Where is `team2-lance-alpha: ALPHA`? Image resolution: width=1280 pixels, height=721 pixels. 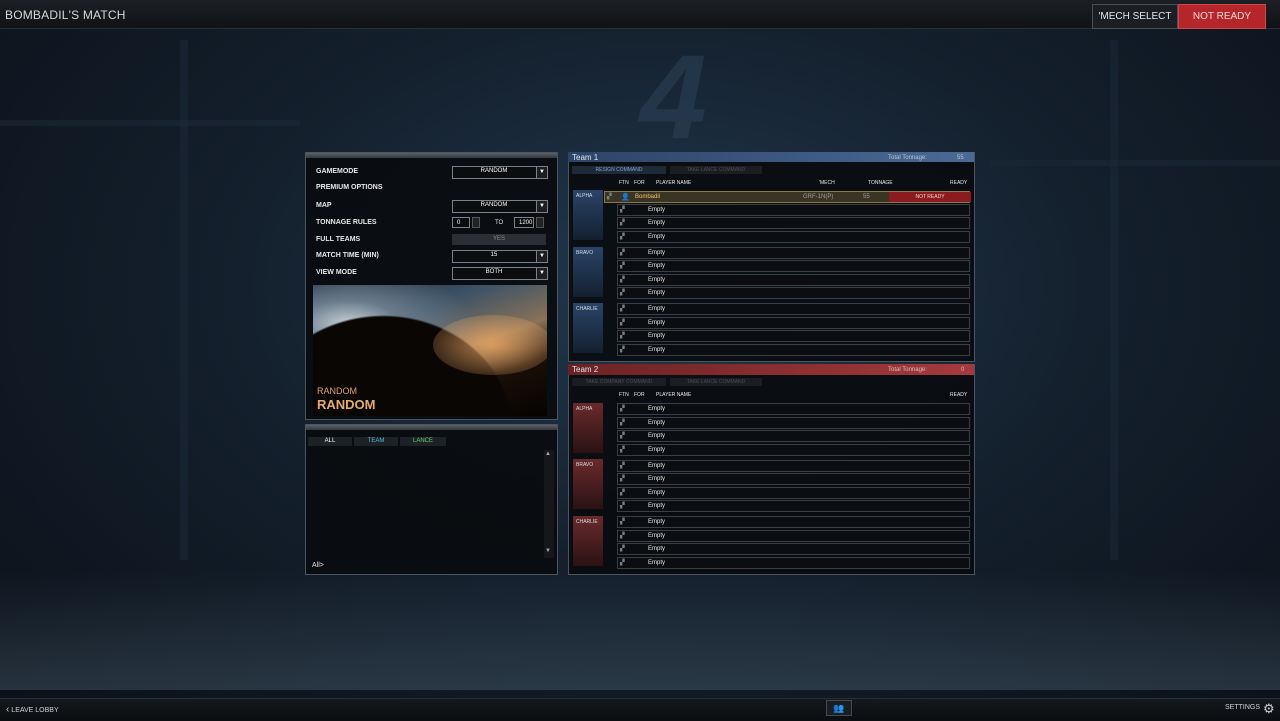 team2-lance-alpha: ALPHA is located at coordinates (588, 428).